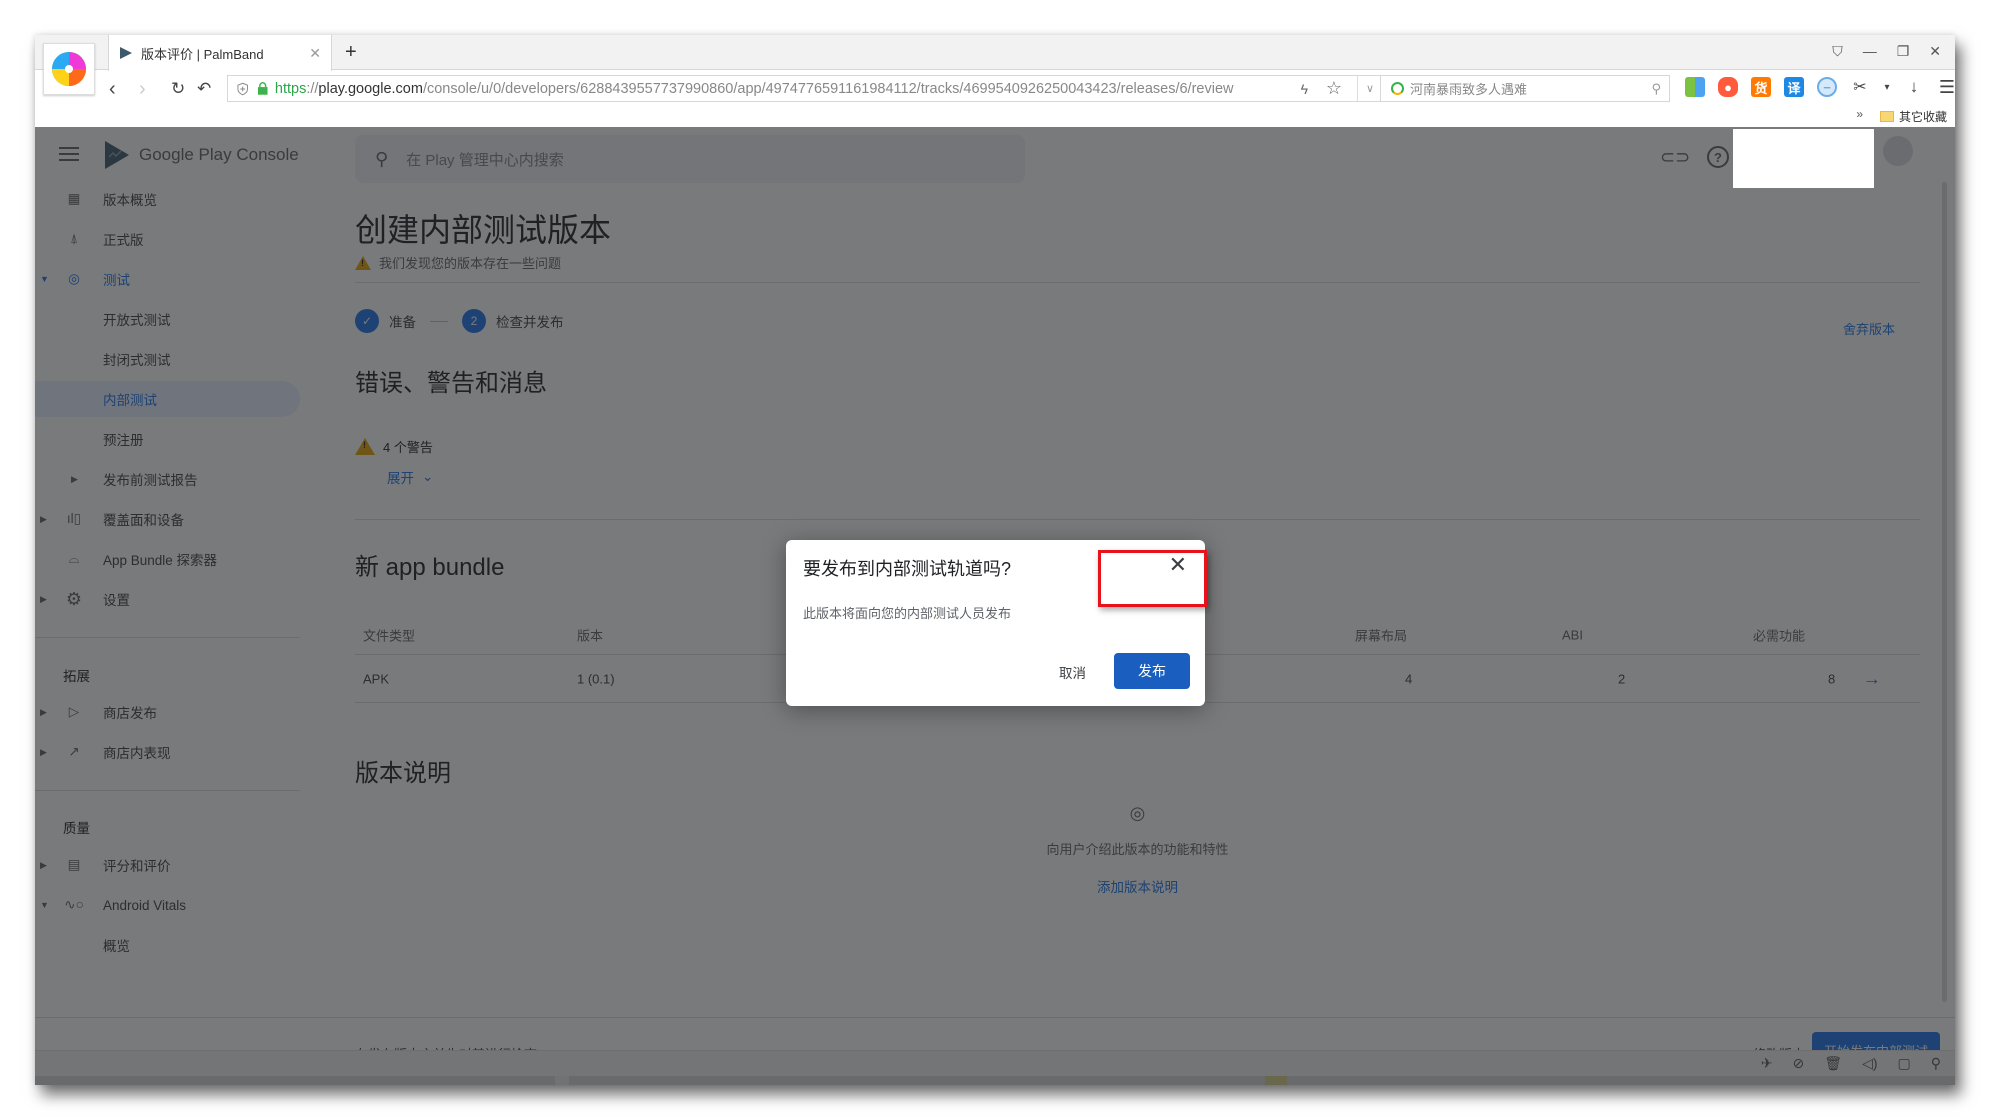  Describe the element at coordinates (1914, 87) in the screenshot. I see `download-icon: ↓` at that location.